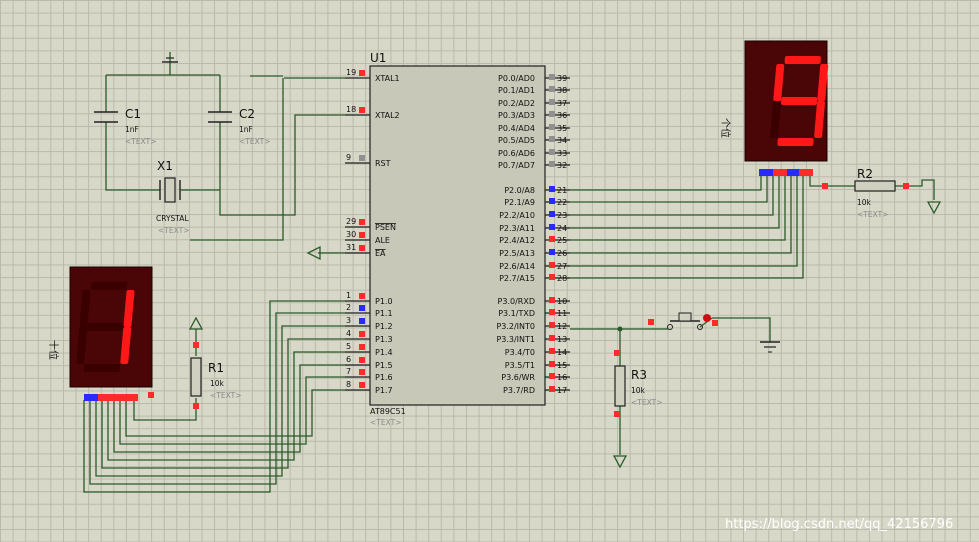 The height and width of the screenshot is (542, 979). Describe the element at coordinates (384, 352) in the screenshot. I see `pin-label: P1.4` at that location.